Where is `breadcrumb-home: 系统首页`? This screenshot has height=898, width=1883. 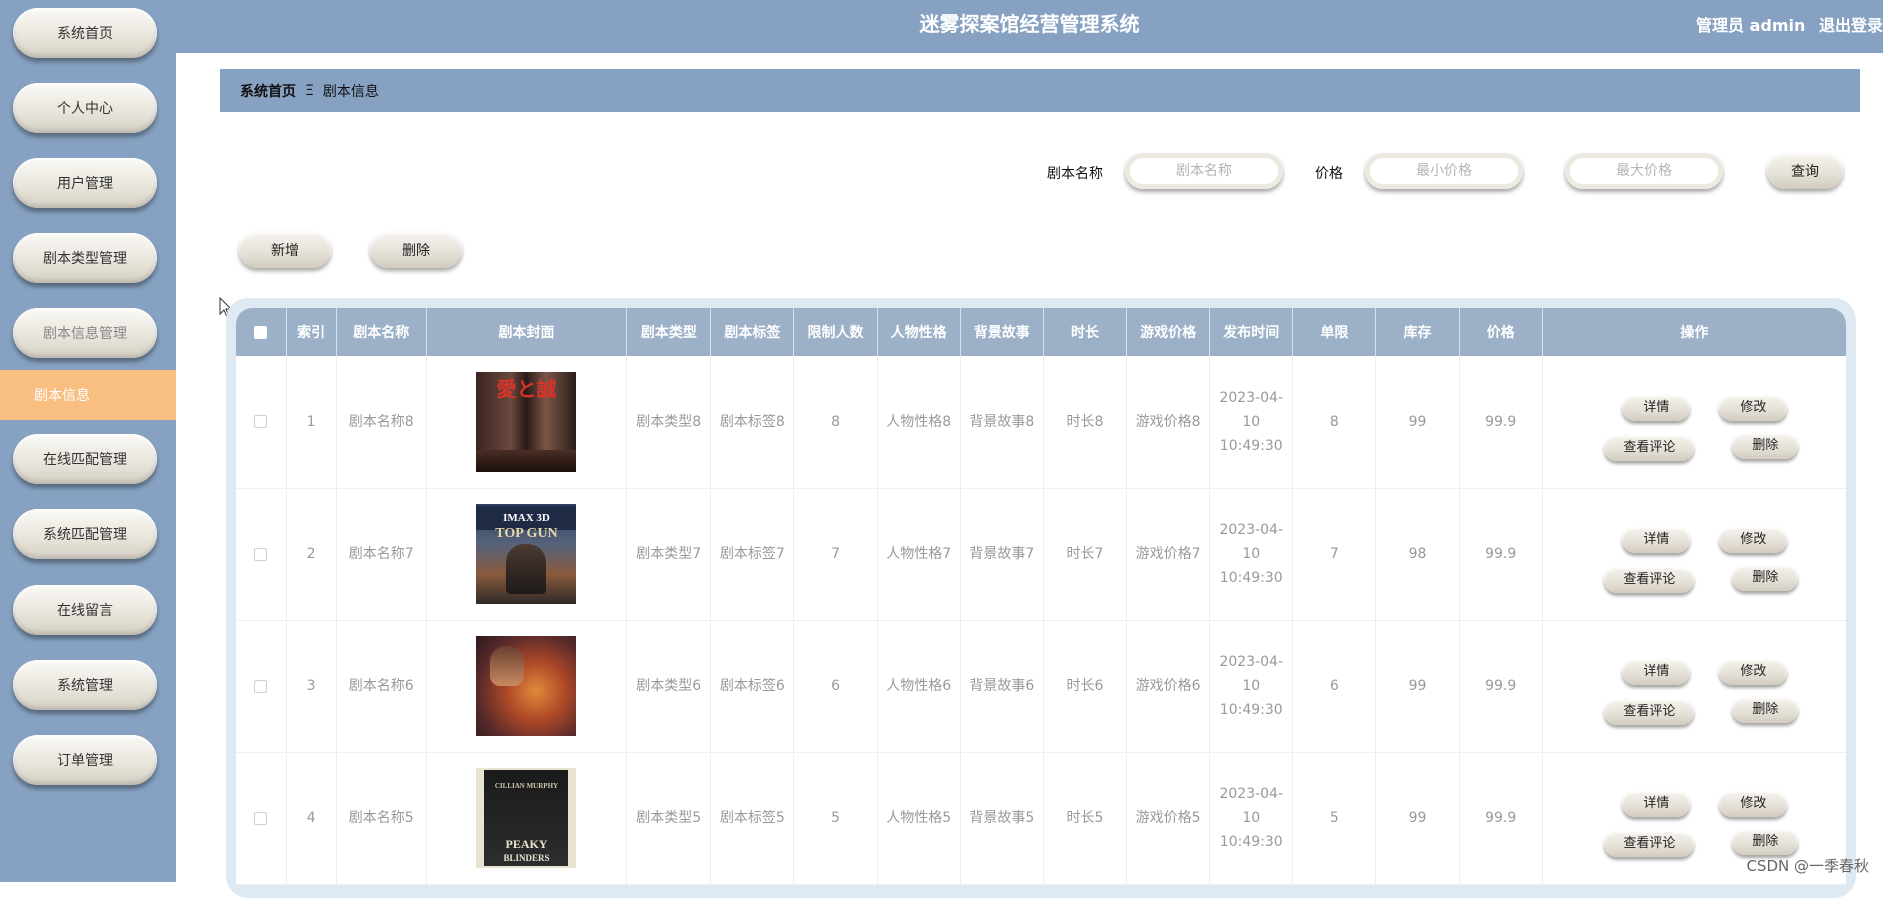 breadcrumb-home: 系统首页 is located at coordinates (268, 91).